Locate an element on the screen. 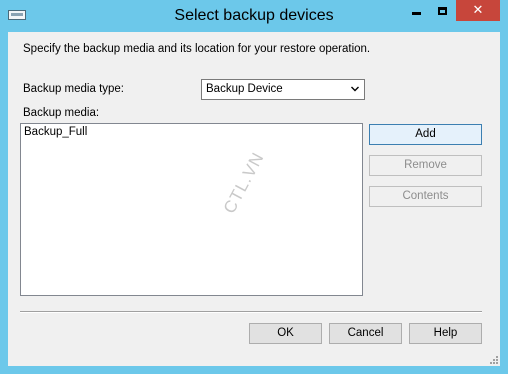  resize-grip-icon is located at coordinates (493, 359).